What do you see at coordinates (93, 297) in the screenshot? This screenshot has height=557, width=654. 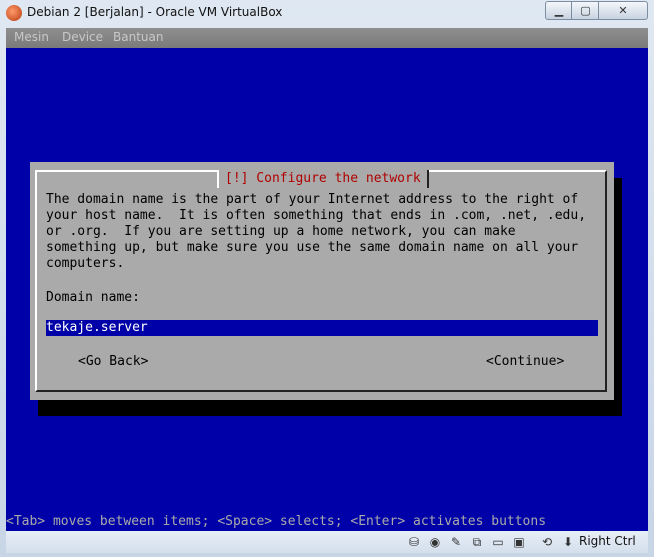 I see `domain-name-label: Domain name:` at bounding box center [93, 297].